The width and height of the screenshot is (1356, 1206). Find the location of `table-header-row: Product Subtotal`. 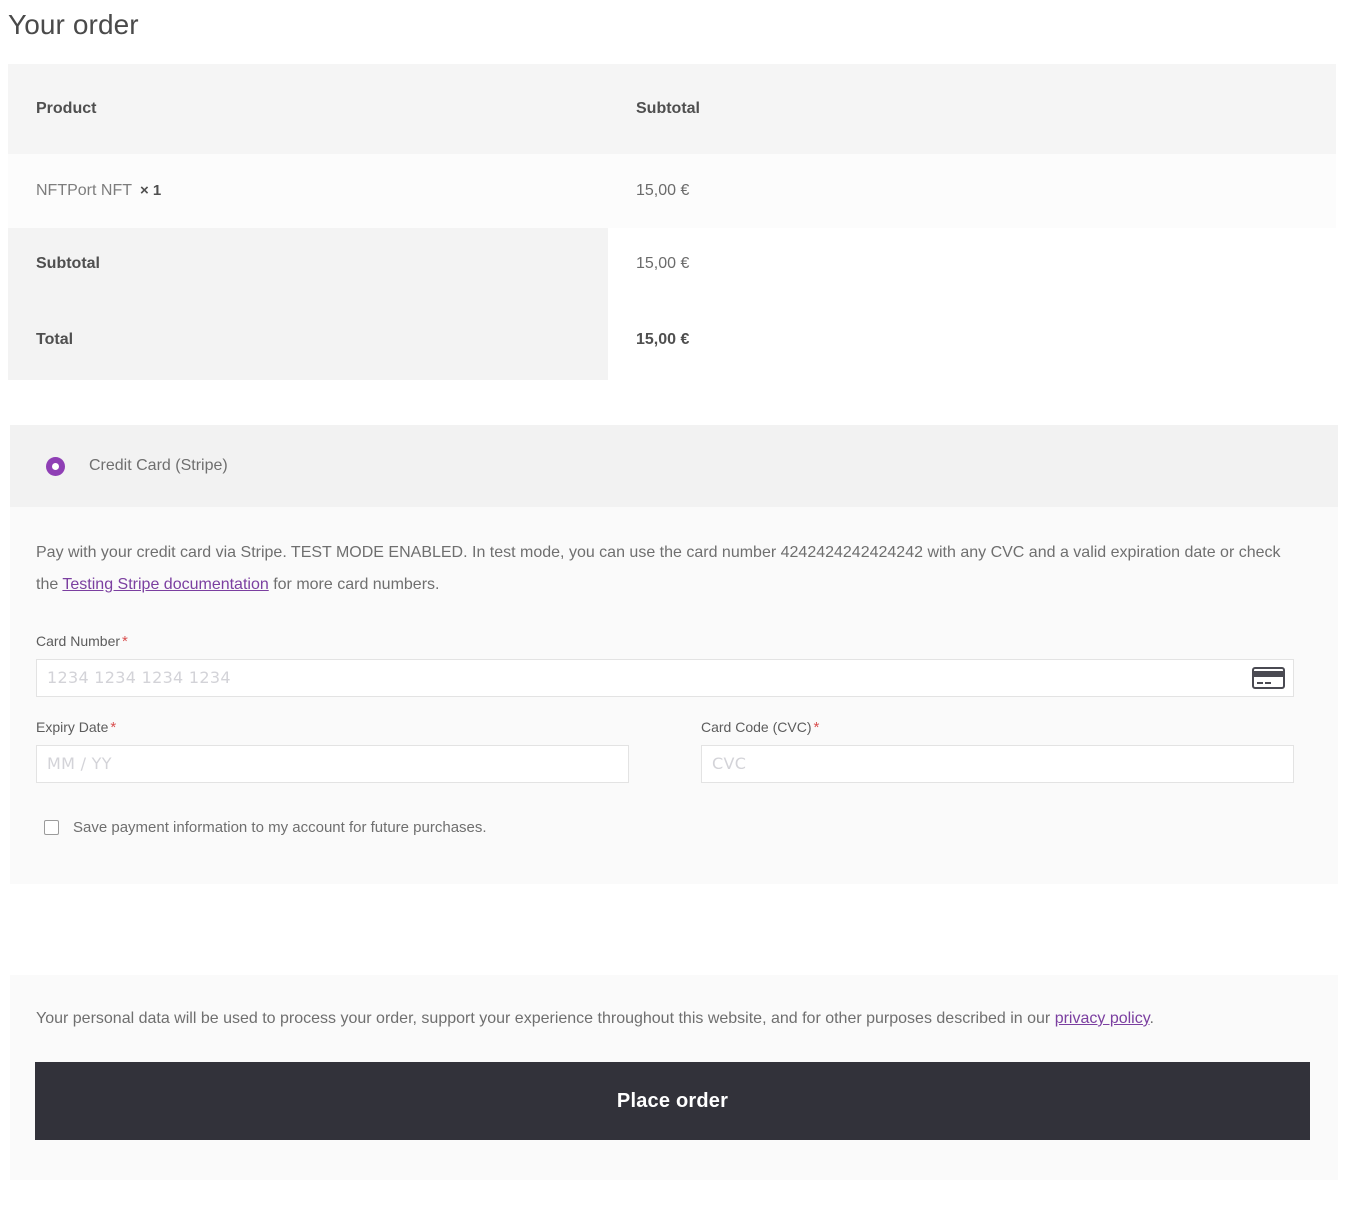

table-header-row: Product Subtotal is located at coordinates (672, 109).